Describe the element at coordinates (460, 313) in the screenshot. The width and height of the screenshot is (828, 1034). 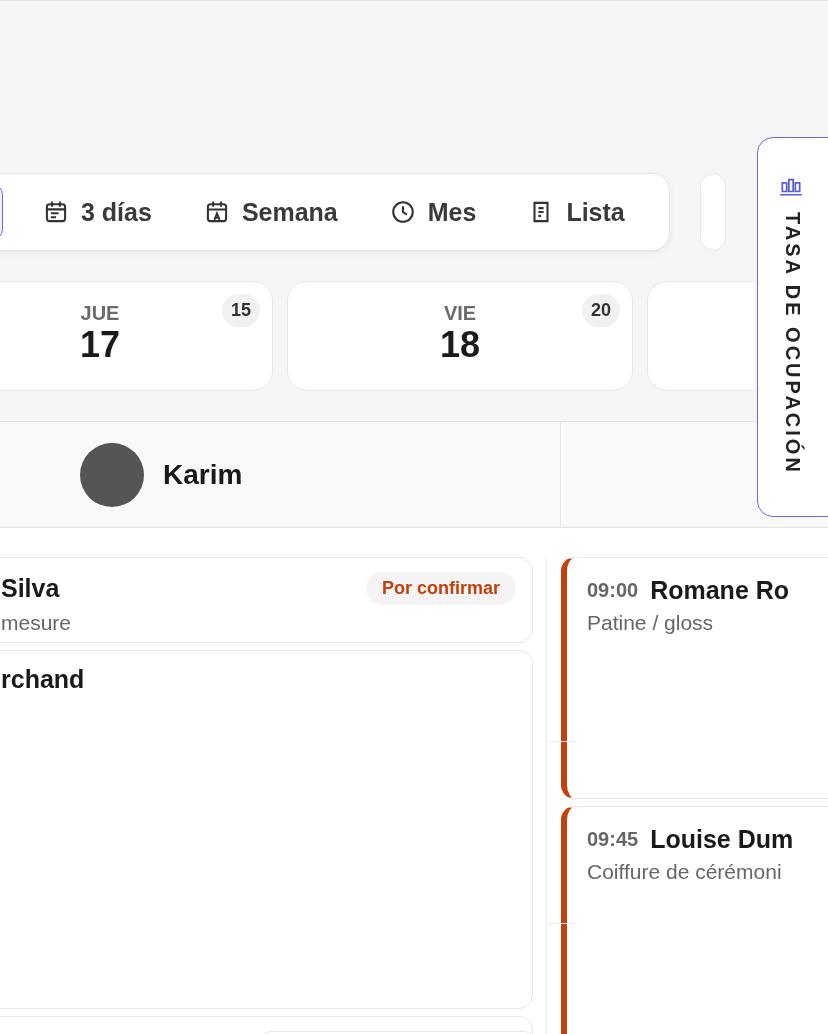
I see `weekday-label: VIE` at that location.